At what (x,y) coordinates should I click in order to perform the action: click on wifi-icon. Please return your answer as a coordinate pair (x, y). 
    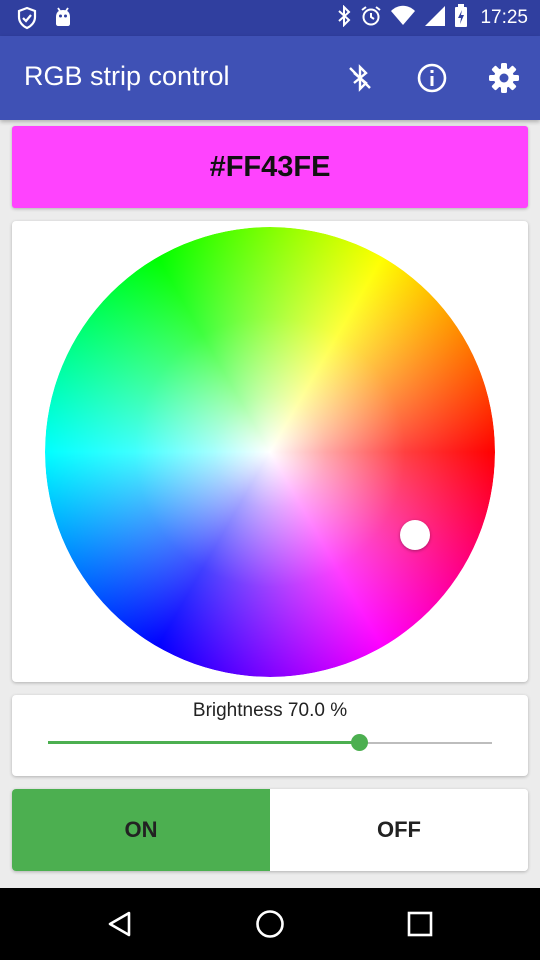
    Looking at the image, I should click on (403, 18).